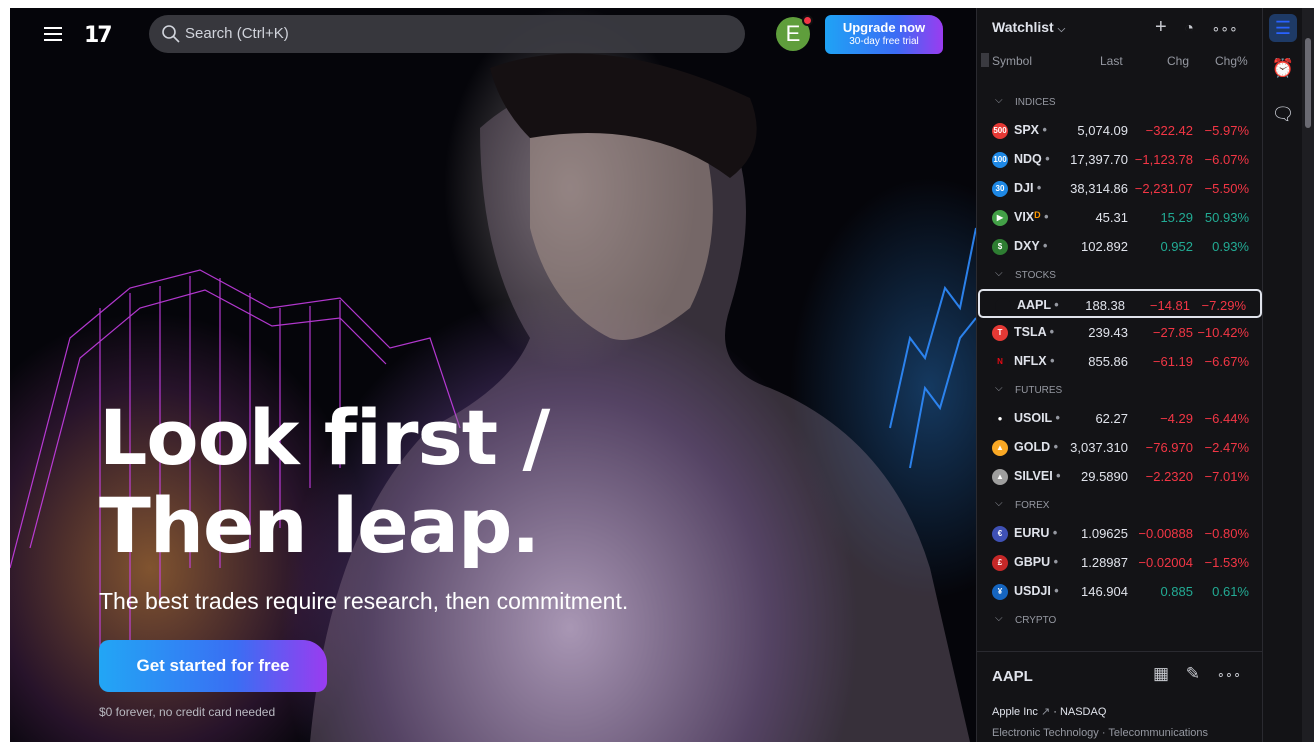 The height and width of the screenshot is (742, 1314). Describe the element at coordinates (1024, 217) in the screenshot. I see `symbol-text: VIX` at that location.